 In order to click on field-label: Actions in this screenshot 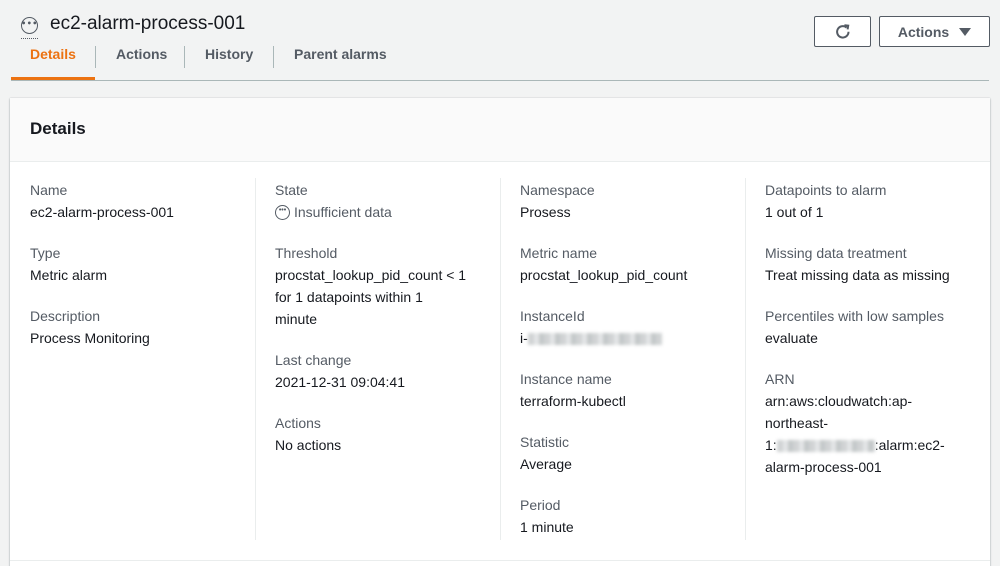, I will do `click(298, 423)`.